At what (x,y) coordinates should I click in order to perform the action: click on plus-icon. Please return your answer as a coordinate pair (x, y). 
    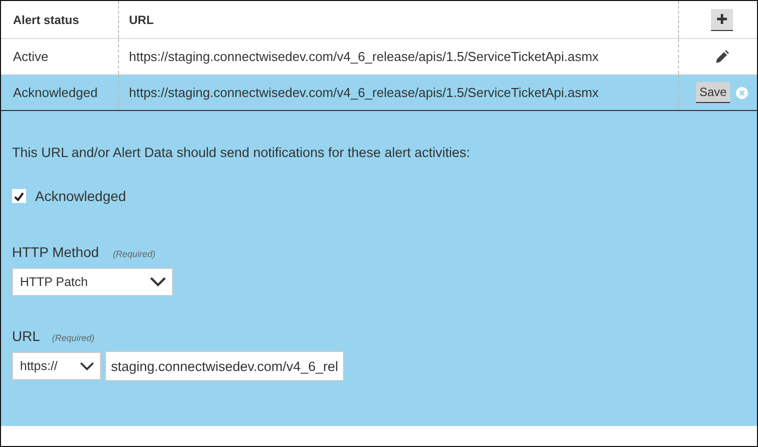
    Looking at the image, I should click on (722, 19).